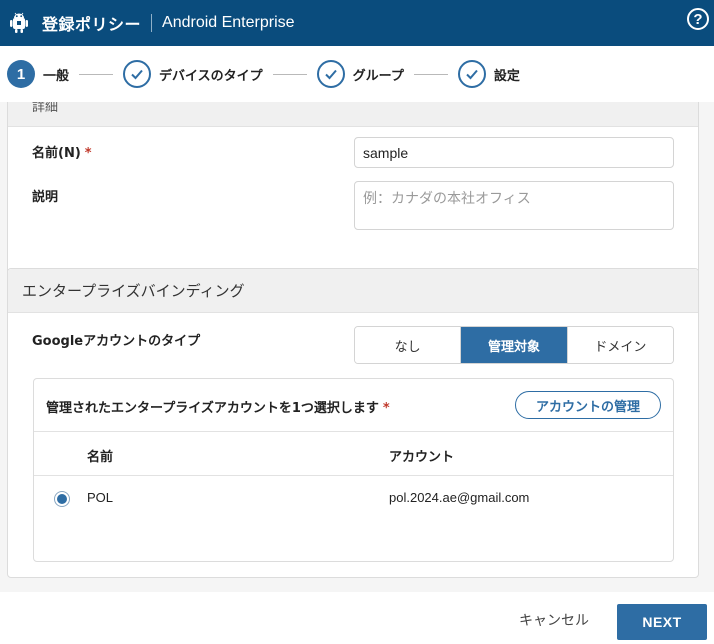 The width and height of the screenshot is (714, 644). Describe the element at coordinates (408, 345) in the screenshot. I see `account-type-none-option: なし` at that location.